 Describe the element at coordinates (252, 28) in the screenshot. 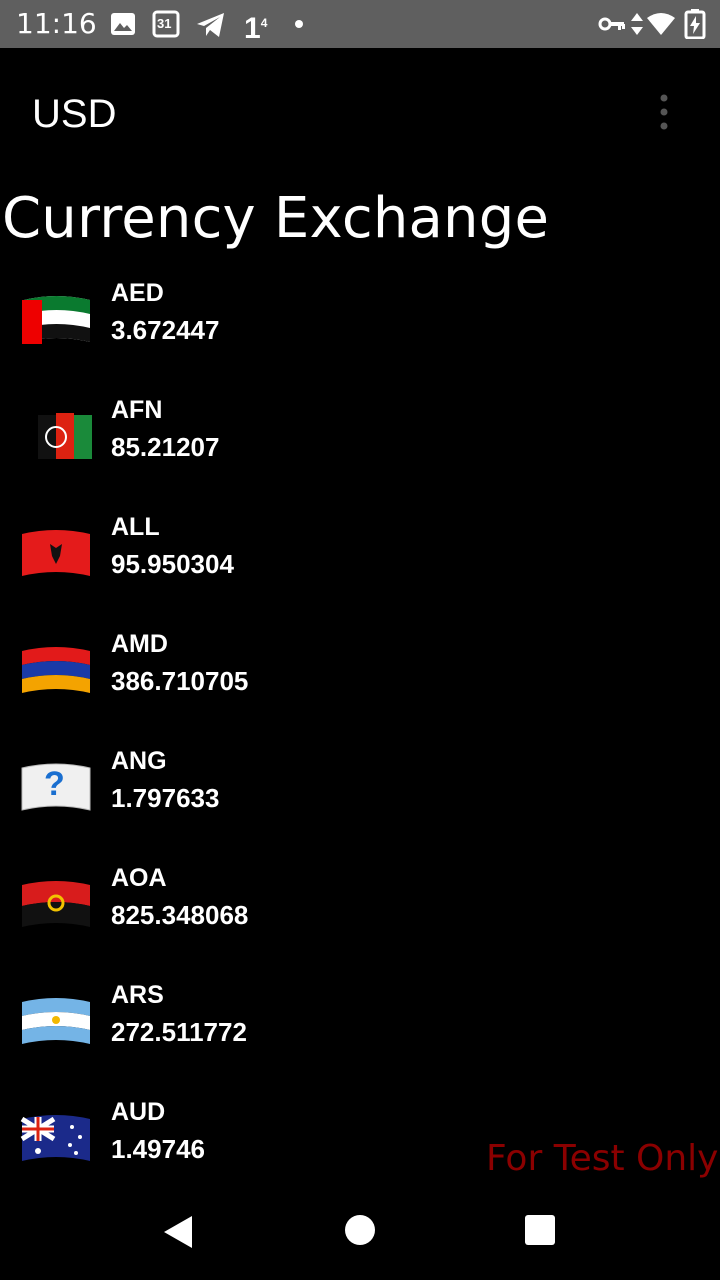

I see `notification-count: 1` at that location.